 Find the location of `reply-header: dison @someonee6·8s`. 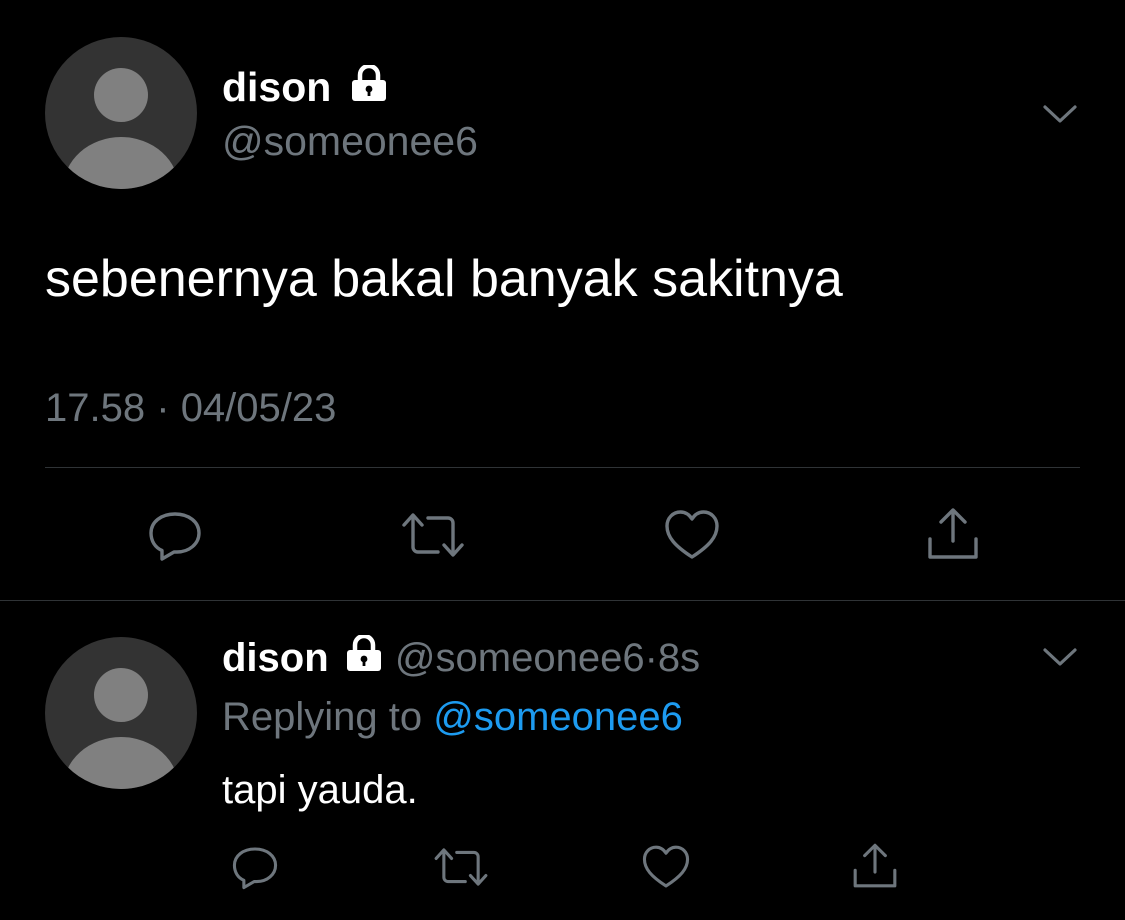

reply-header: dison @someonee6·8s is located at coordinates (461, 657).